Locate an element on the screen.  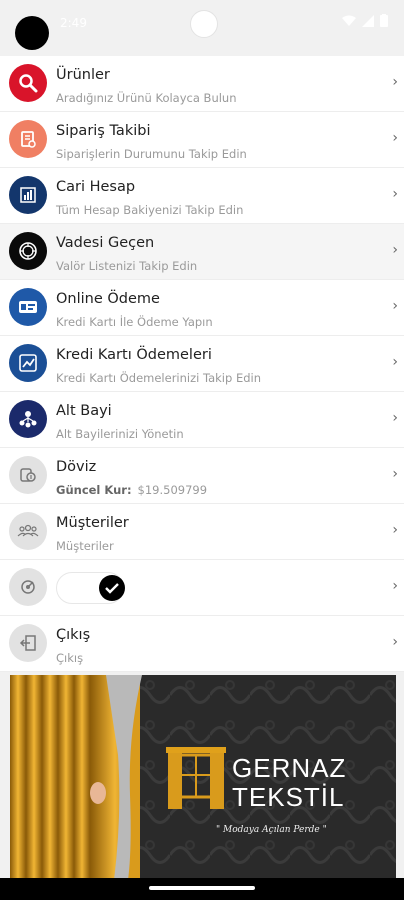
menu-item-musteriler: Müşteriler Müşteriler › is located at coordinates (202, 532).